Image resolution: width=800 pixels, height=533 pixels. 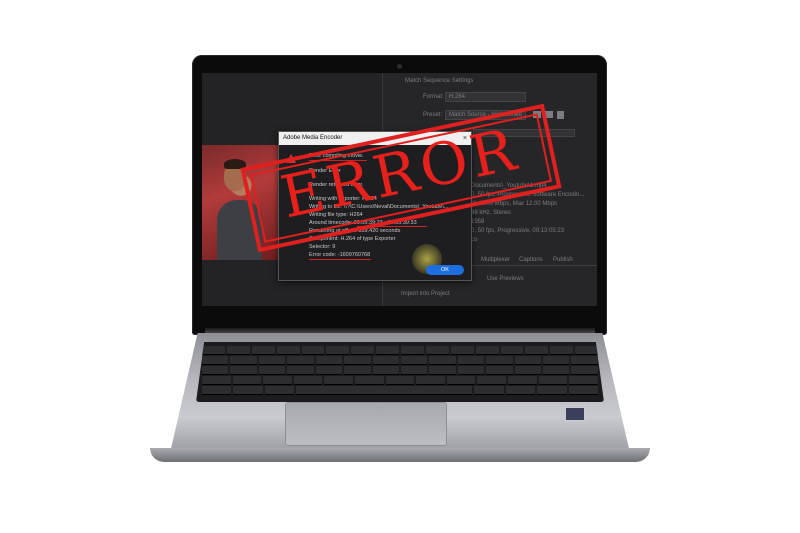 What do you see at coordinates (575, 414) in the screenshot?
I see `processor-sticker` at bounding box center [575, 414].